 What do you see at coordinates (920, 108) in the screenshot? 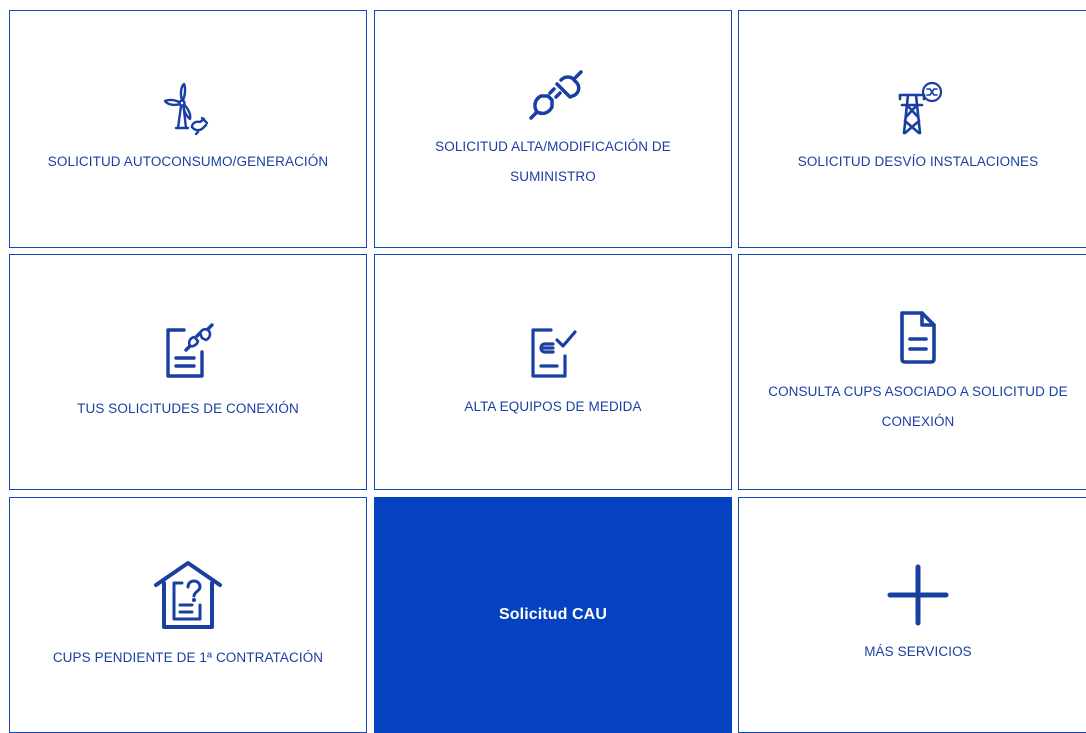
I see `power-tower-shuffle-icon` at bounding box center [920, 108].